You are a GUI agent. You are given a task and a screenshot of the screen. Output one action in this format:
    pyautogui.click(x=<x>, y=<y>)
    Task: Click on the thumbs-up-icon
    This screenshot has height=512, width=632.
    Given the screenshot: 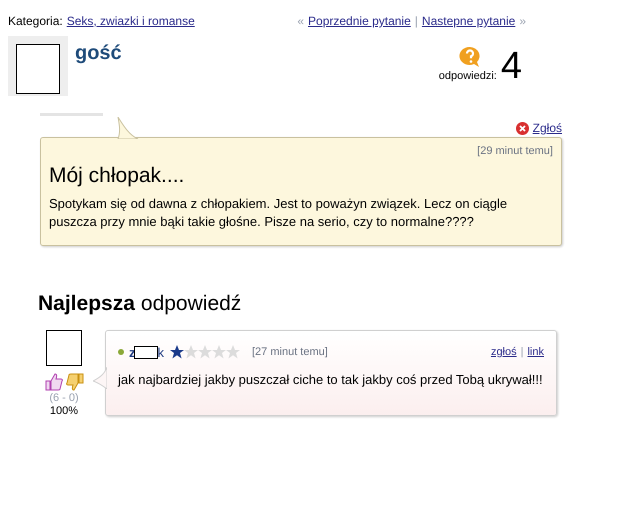 What is the action you would take?
    pyautogui.click(x=53, y=381)
    